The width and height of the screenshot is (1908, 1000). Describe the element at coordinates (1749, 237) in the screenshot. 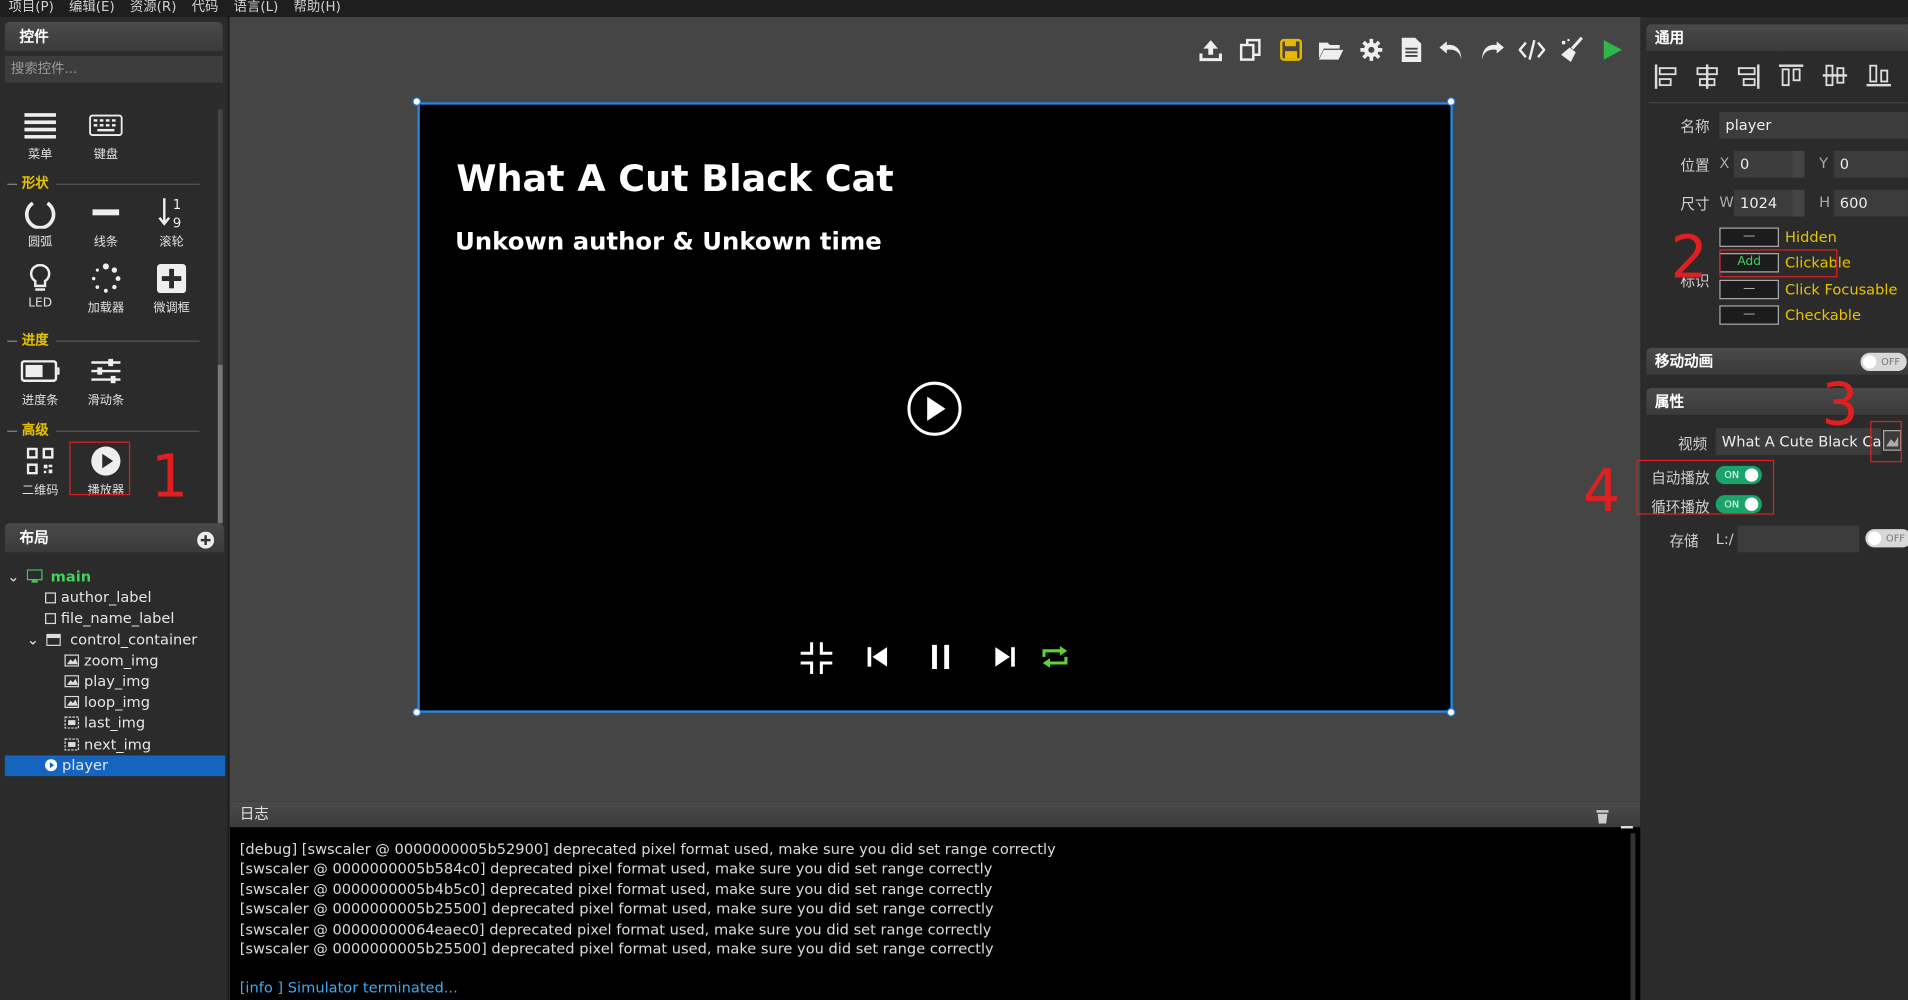

I see `flag-hidden-button: —` at that location.